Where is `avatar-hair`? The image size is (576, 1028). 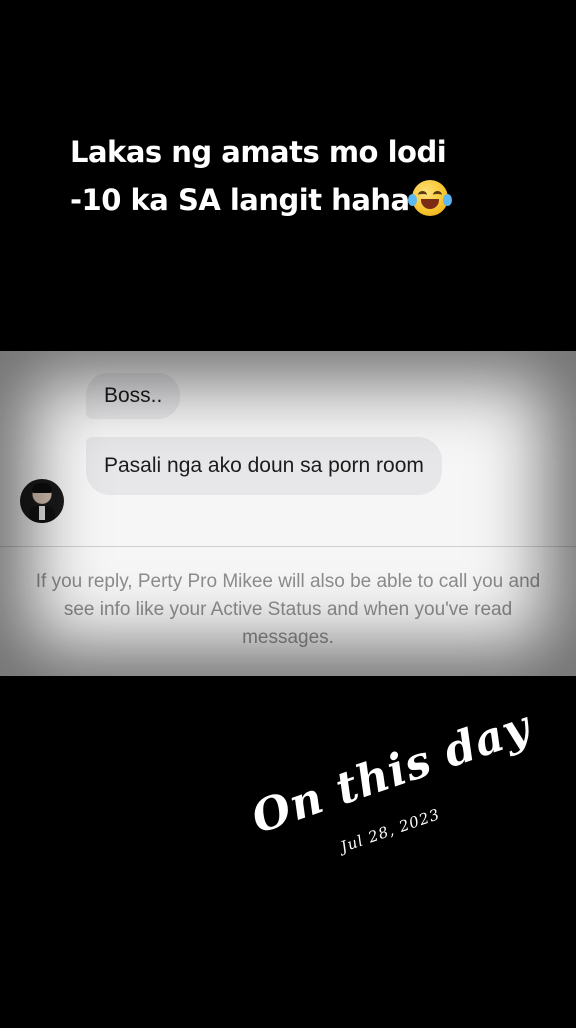
avatar-hair is located at coordinates (42, 488).